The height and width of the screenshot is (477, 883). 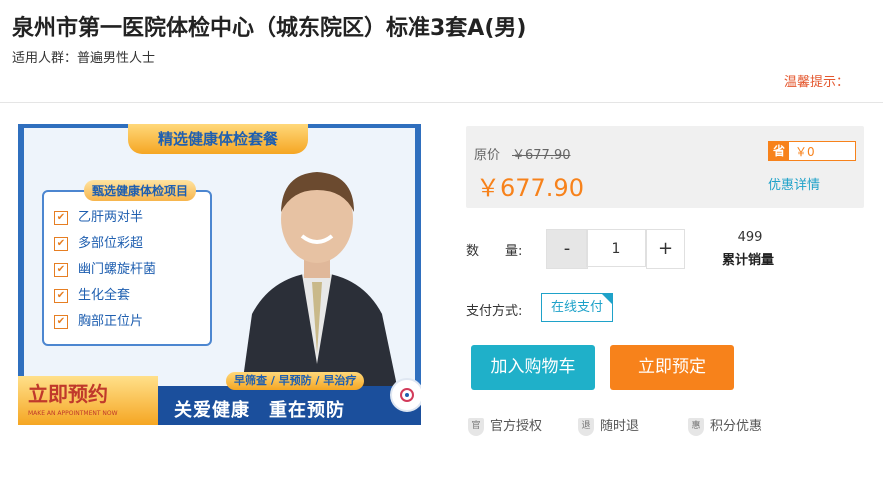 I want to click on shield-icon: 退, so click(x=586, y=426).